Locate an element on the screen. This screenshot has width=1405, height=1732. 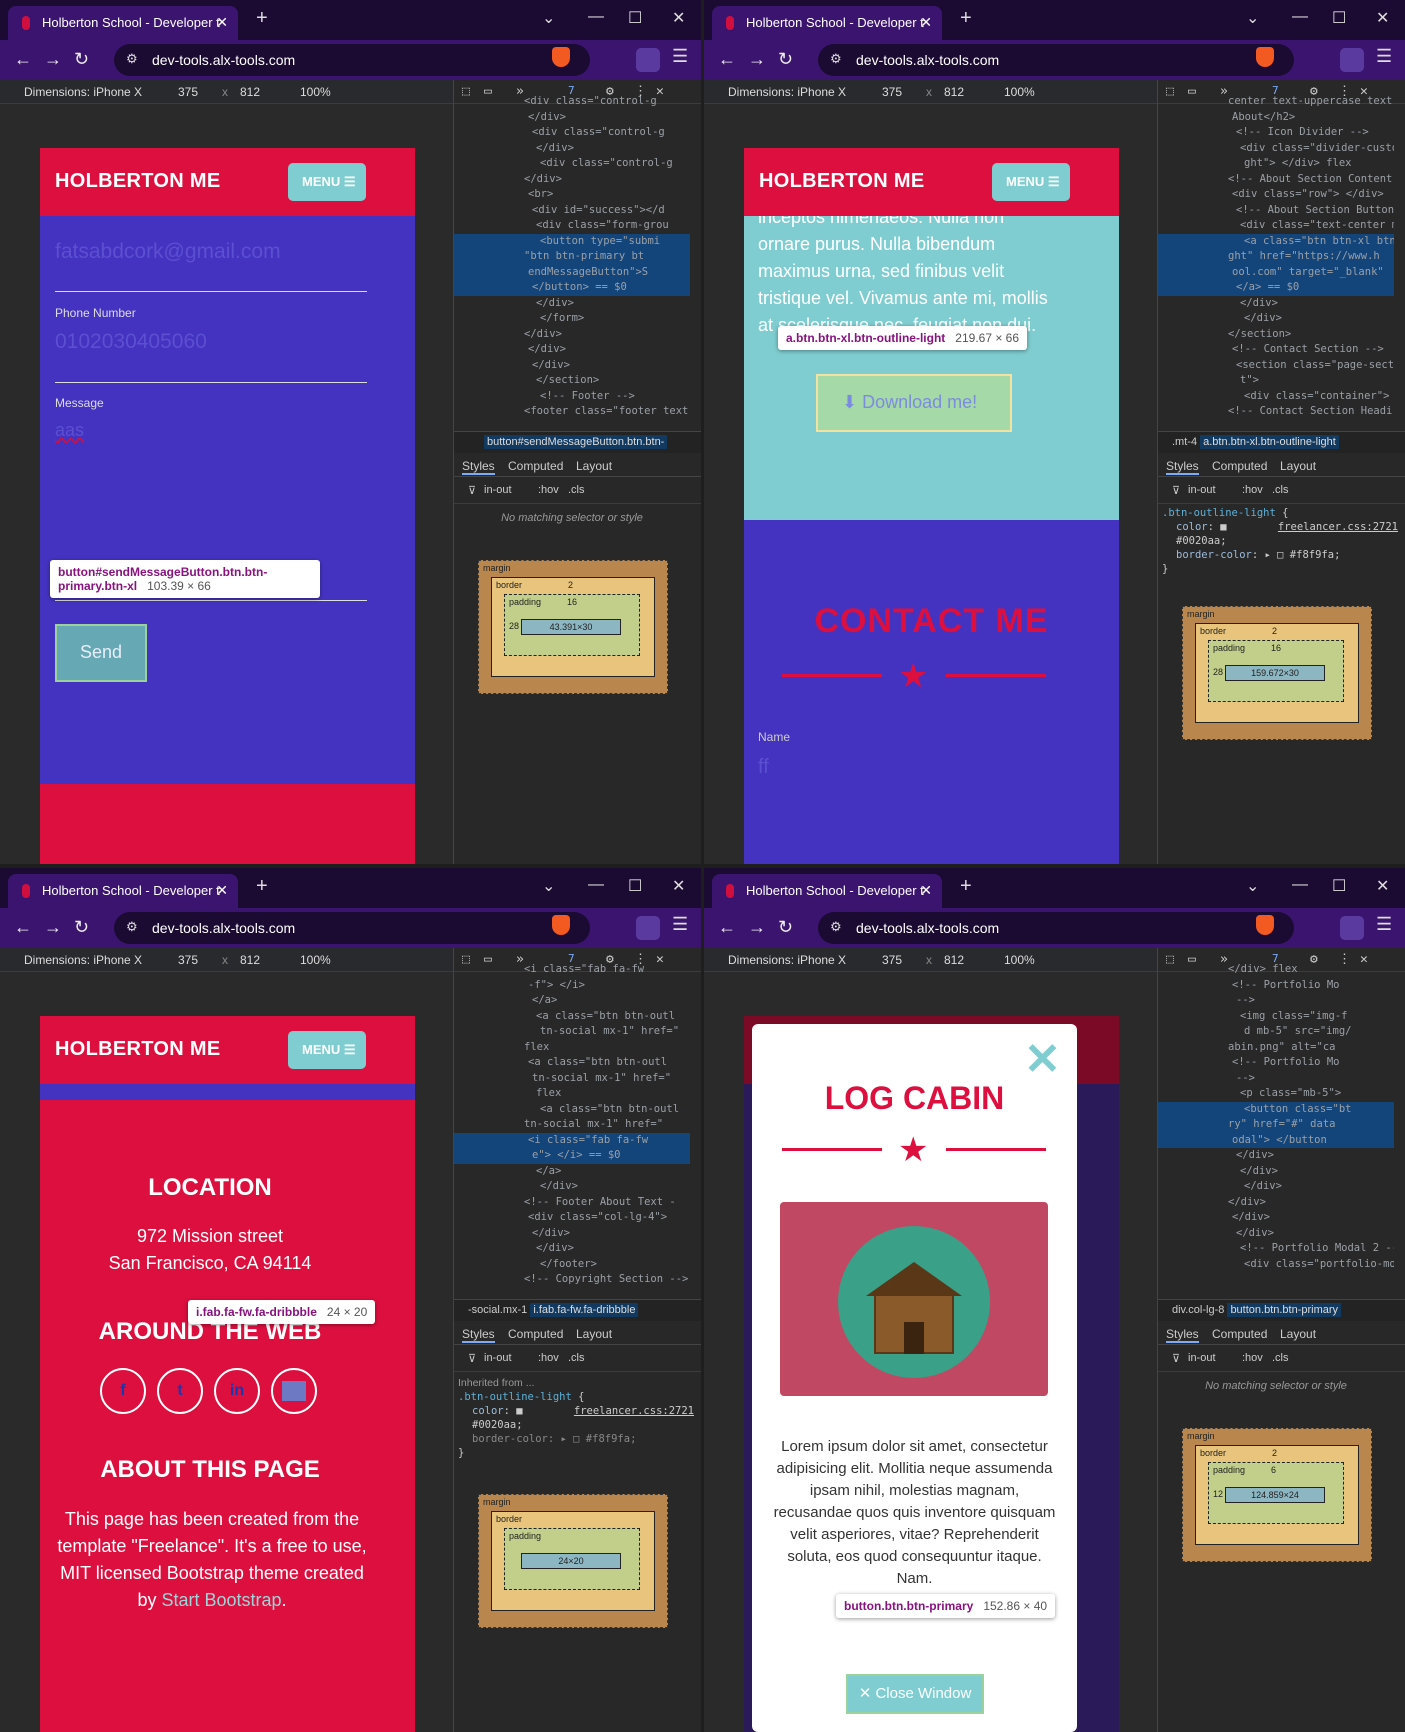
send-button: Send is located at coordinates (101, 653).